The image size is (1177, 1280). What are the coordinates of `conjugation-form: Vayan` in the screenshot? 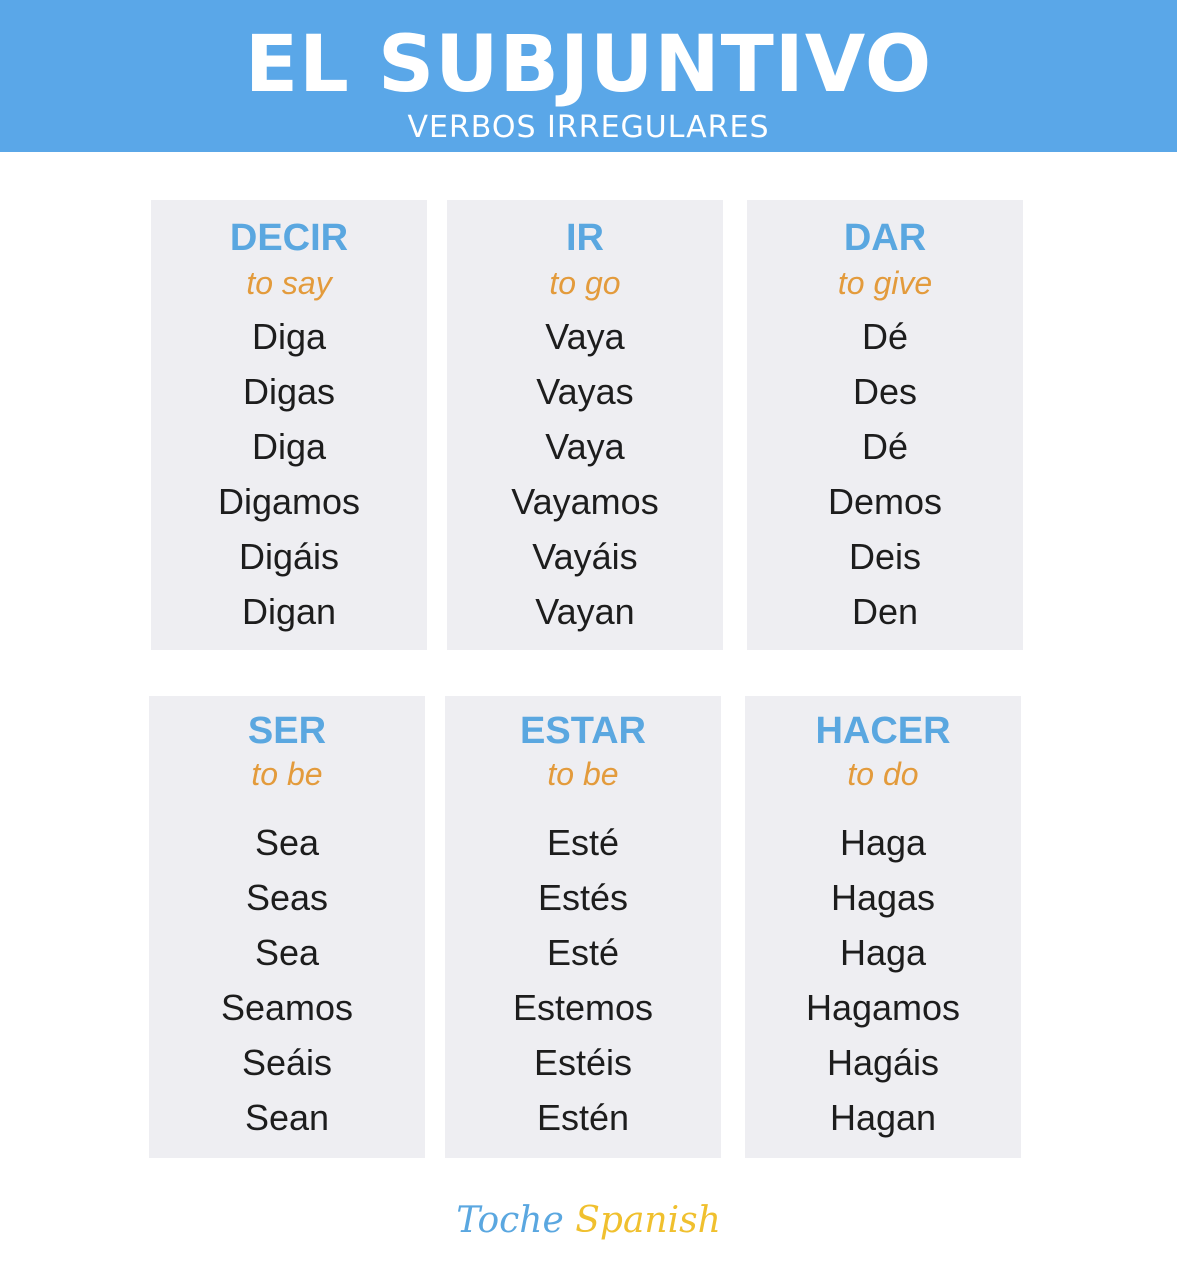 It's located at (585, 611).